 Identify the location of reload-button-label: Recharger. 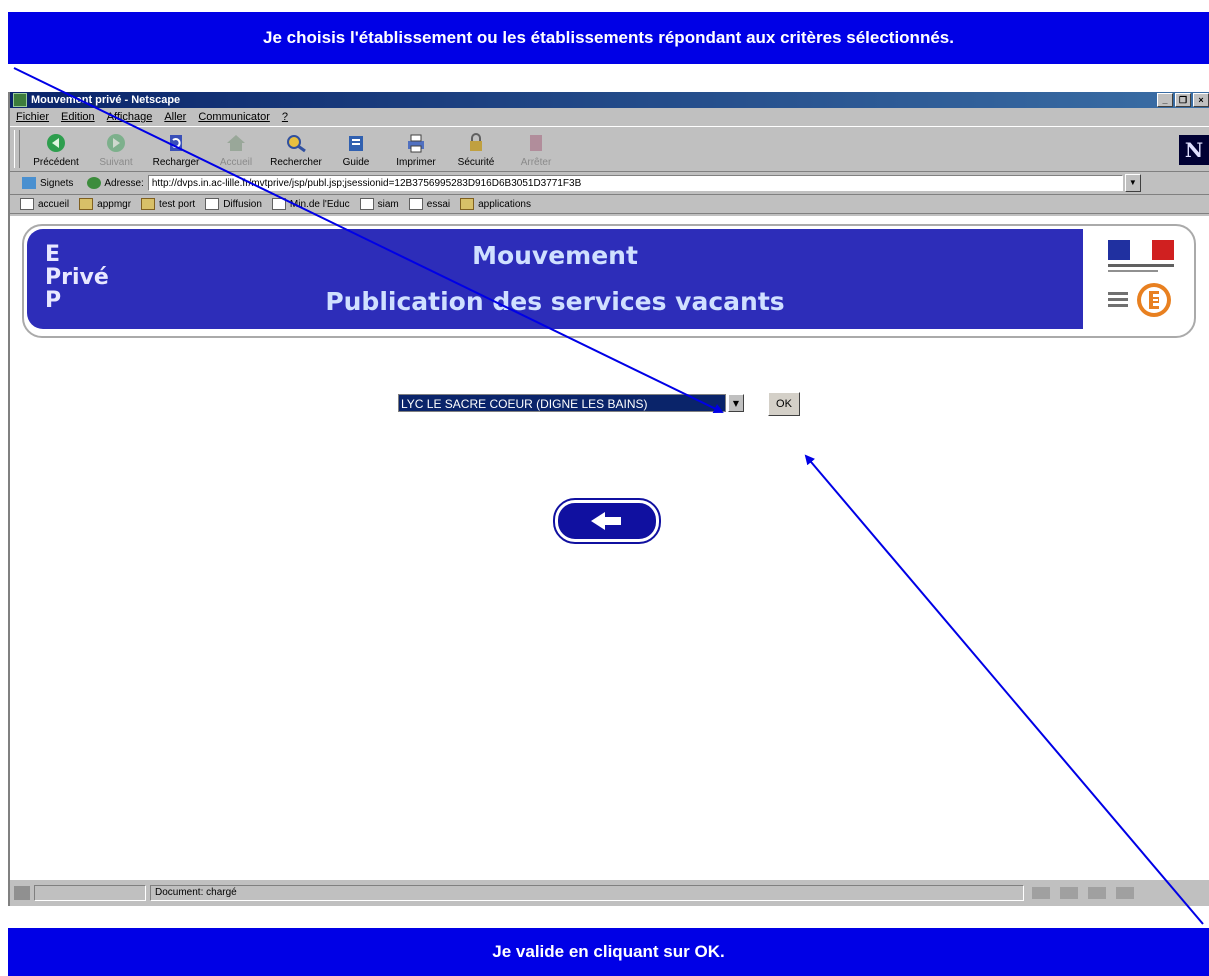
(176, 162).